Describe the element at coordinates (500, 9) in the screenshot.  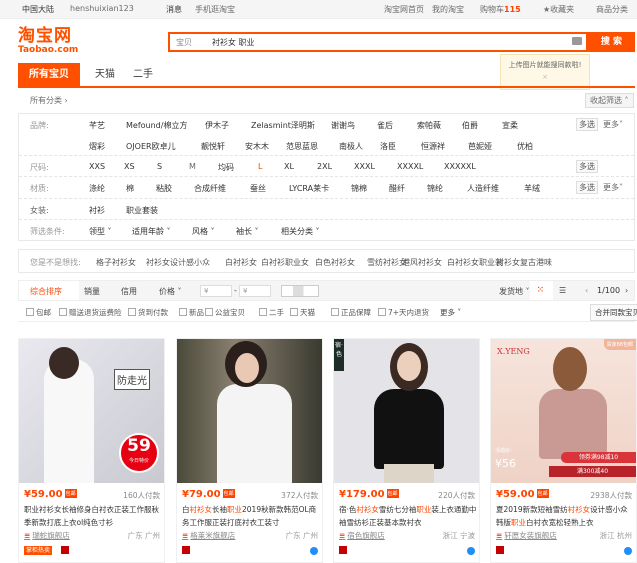
I see `cart-link: 购物车115` at that location.